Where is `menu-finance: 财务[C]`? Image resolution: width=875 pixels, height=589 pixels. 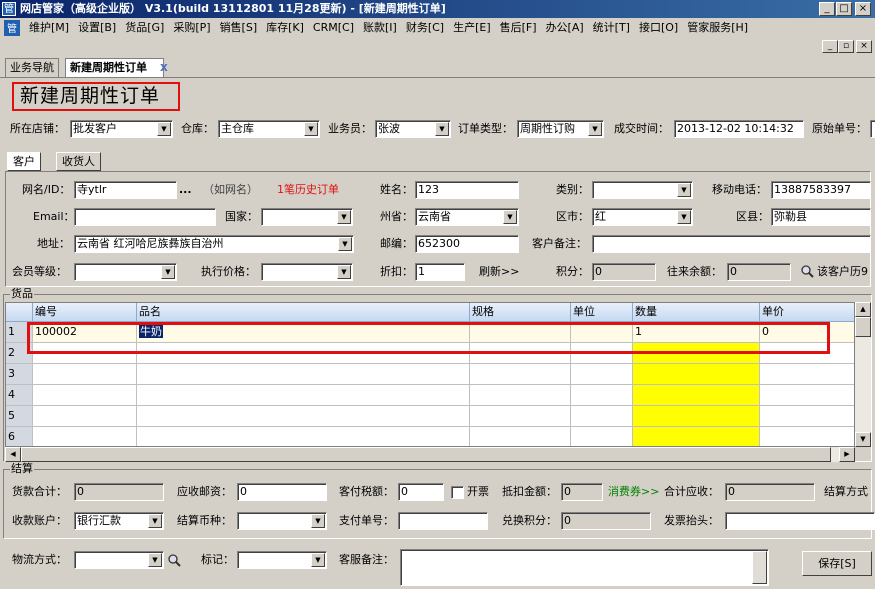 menu-finance: 财务[C] is located at coordinates (425, 28).